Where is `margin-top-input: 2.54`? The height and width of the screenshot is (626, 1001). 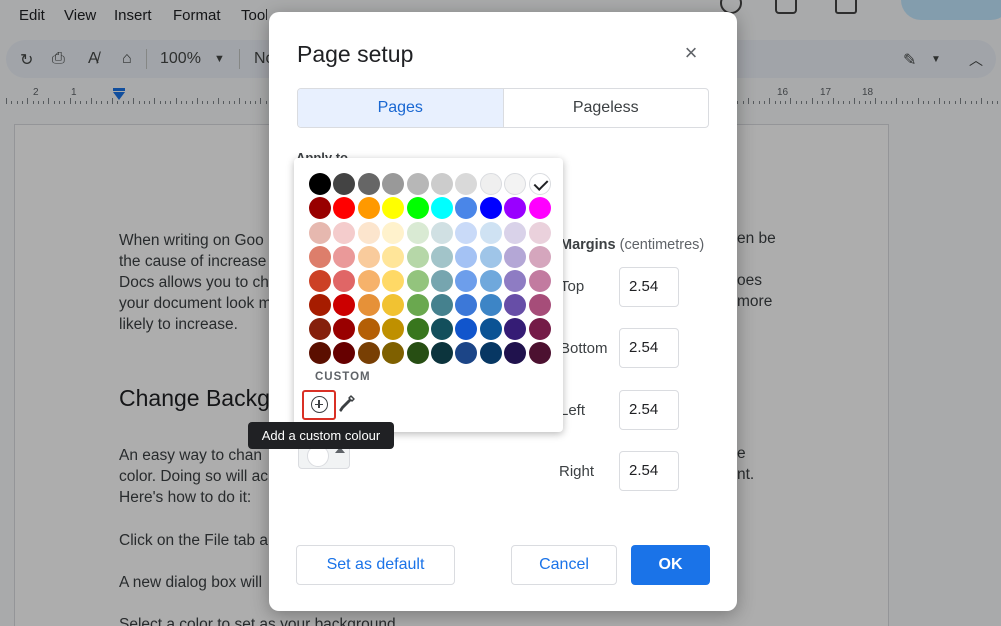 margin-top-input: 2.54 is located at coordinates (649, 287).